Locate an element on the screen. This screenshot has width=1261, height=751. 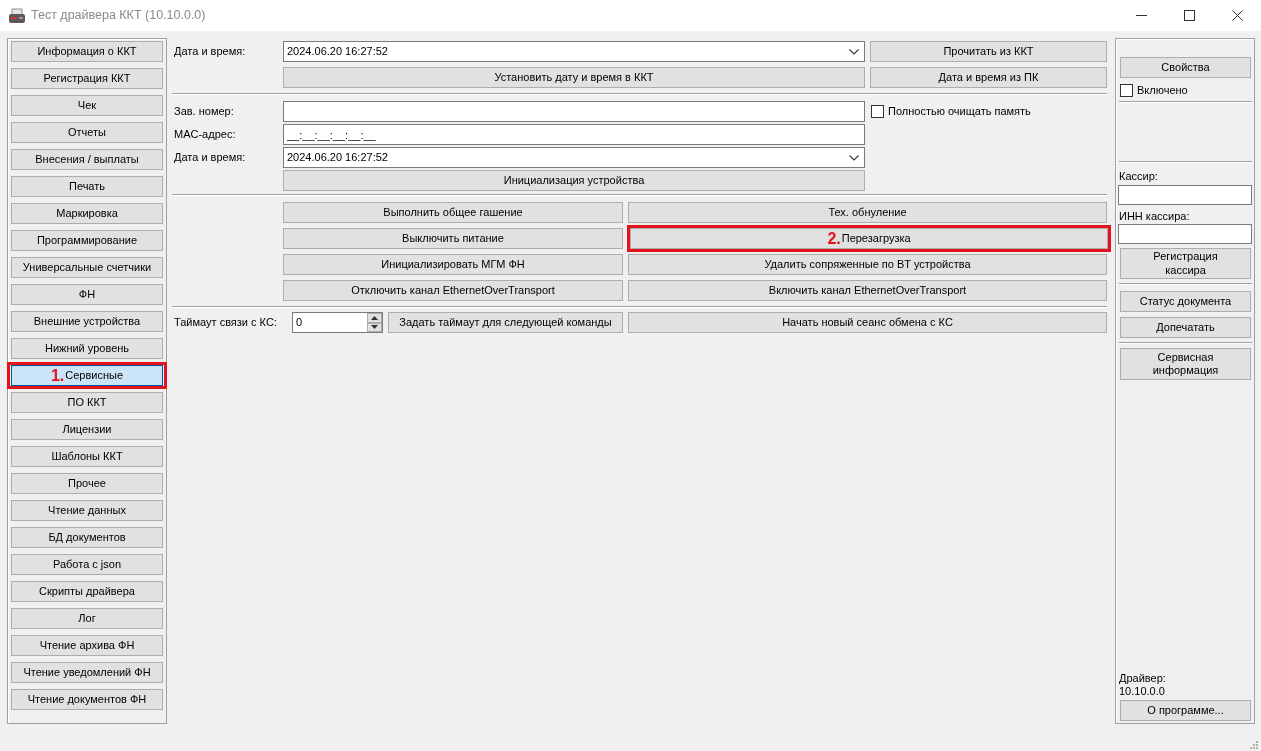
init-button: Инициализация устройства is located at coordinates (574, 180).